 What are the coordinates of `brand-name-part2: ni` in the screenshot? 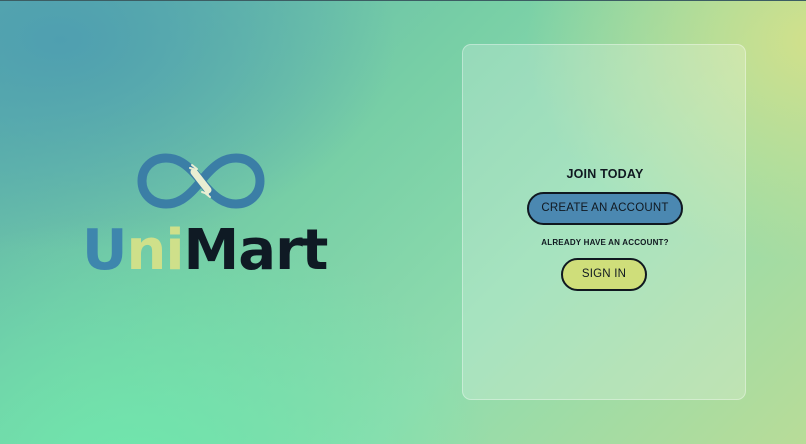 It's located at (155, 250).